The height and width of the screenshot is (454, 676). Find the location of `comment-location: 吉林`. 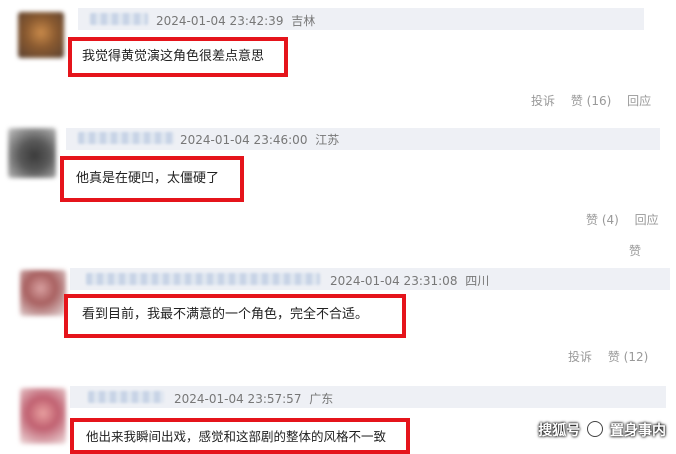

comment-location: 吉林 is located at coordinates (303, 21).